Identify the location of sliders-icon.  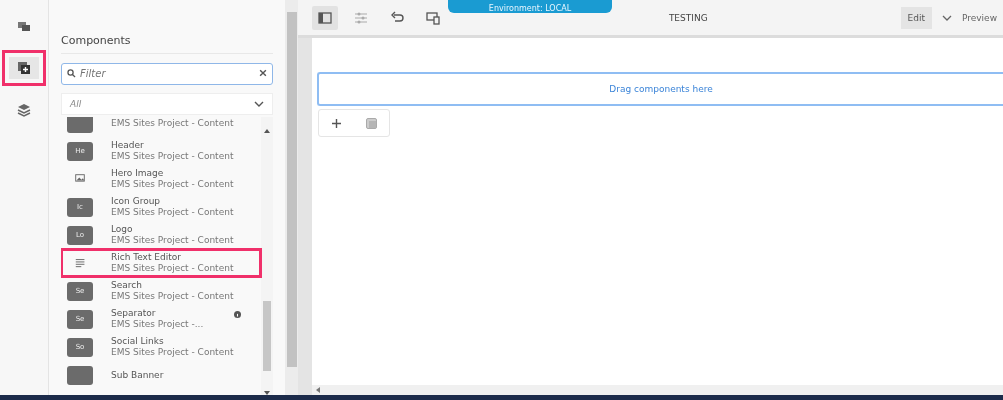
(361, 17).